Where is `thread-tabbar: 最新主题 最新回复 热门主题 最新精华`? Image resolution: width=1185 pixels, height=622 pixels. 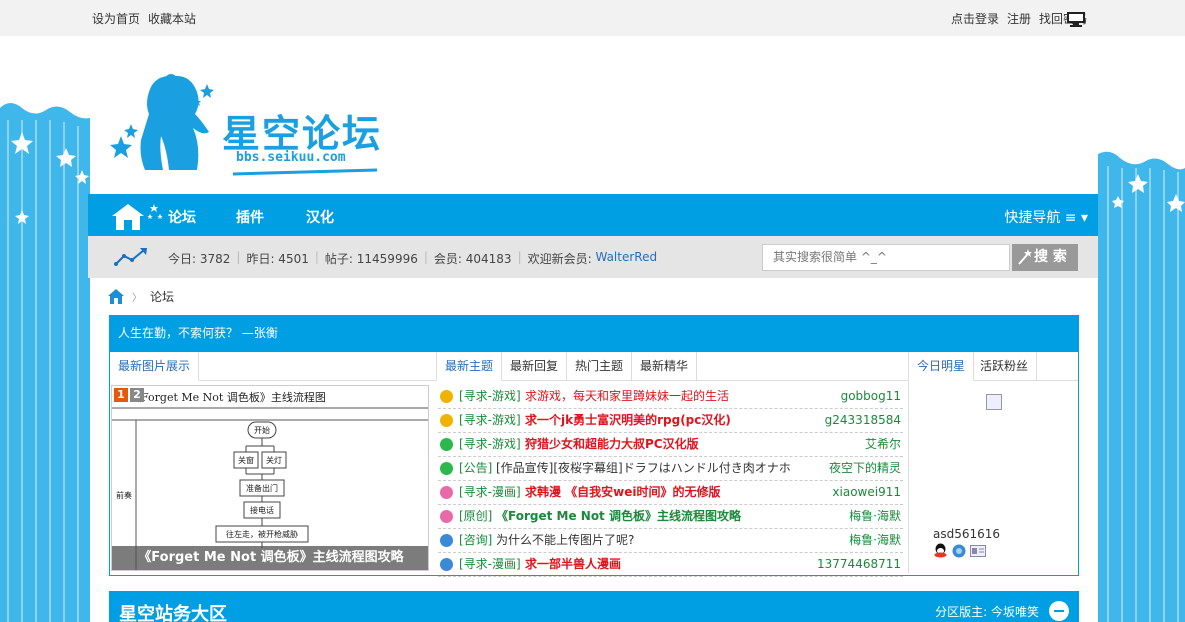
thread-tabbar: 最新主题 最新回复 热门主题 最新精华 is located at coordinates (672, 366).